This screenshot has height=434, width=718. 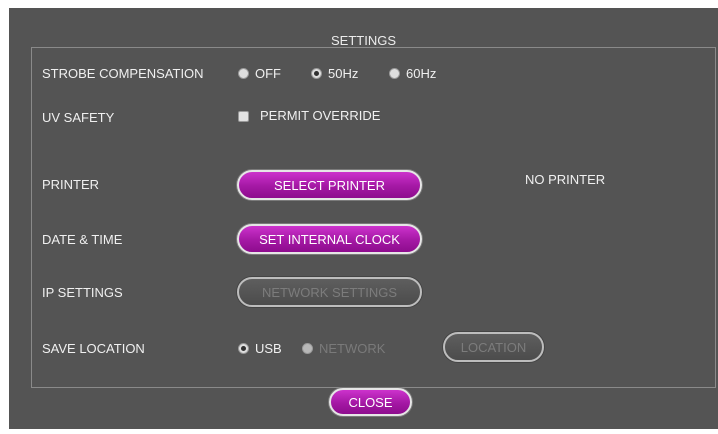 I want to click on strobe-60hz-radio: 60Hz, so click(x=412, y=73).